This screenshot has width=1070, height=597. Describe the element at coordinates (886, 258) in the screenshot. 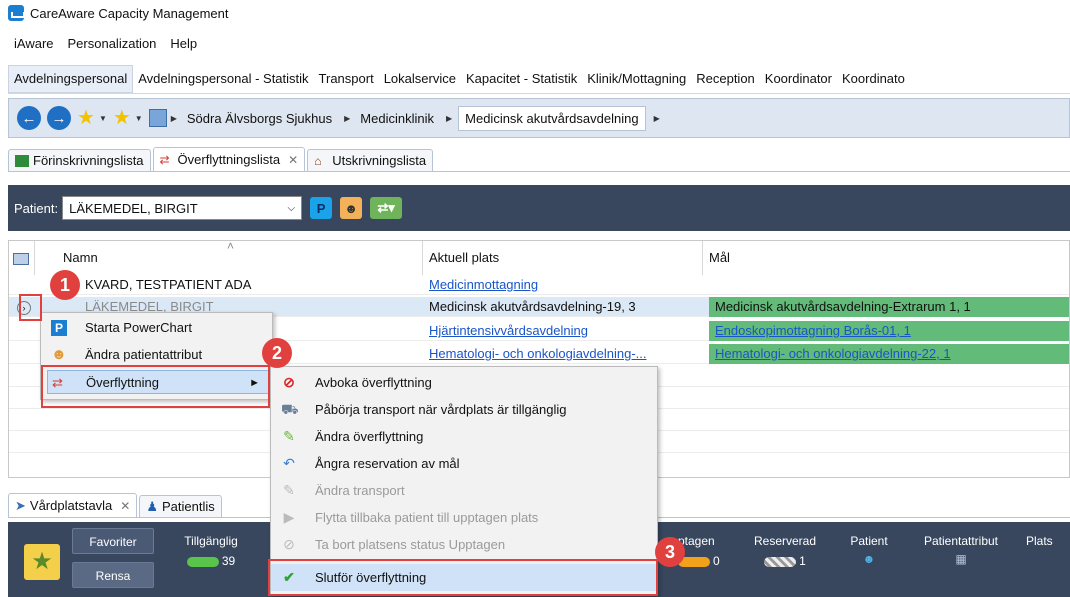

I see `column-header-target: Mål` at that location.